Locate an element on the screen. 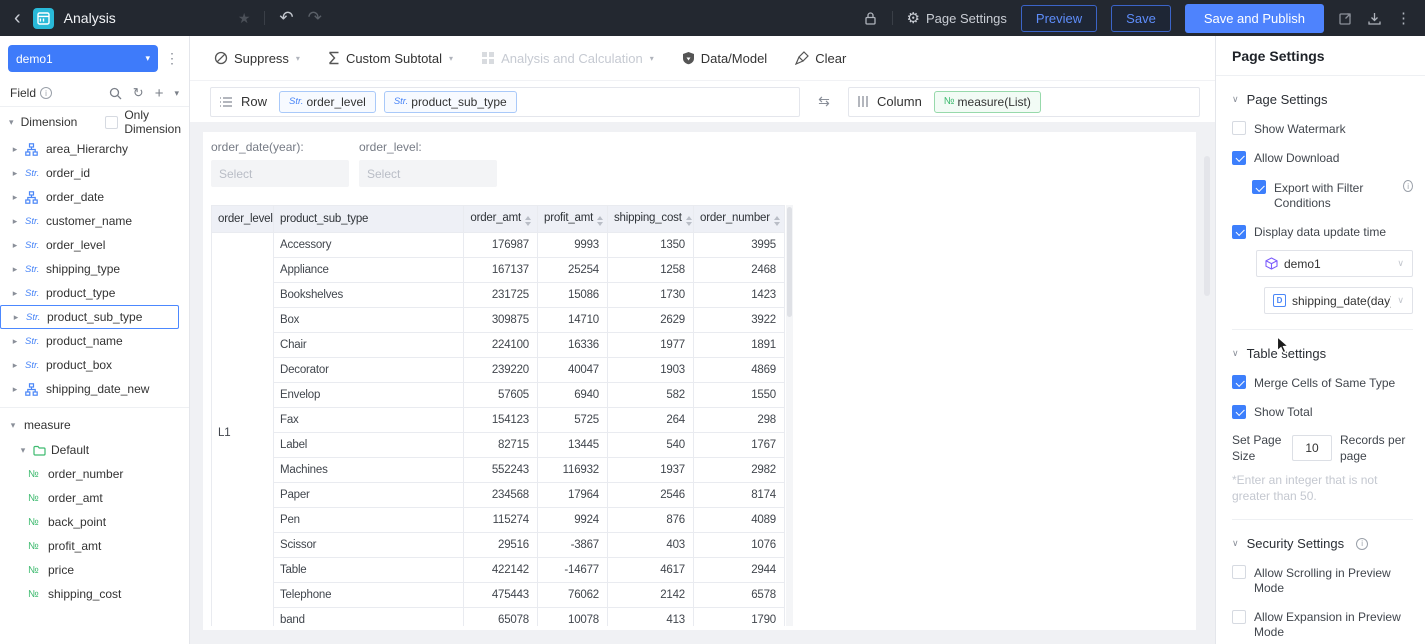  field-item-area_Hierarchy: ▸ area_Hierarchy is located at coordinates (94, 149).